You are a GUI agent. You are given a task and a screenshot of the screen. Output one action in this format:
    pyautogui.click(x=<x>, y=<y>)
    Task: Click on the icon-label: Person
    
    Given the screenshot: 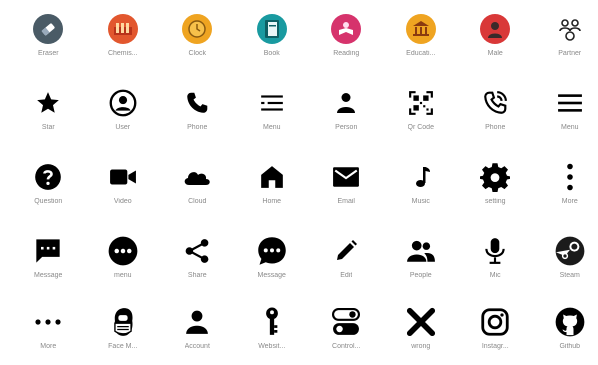 What is the action you would take?
    pyautogui.click(x=346, y=127)
    